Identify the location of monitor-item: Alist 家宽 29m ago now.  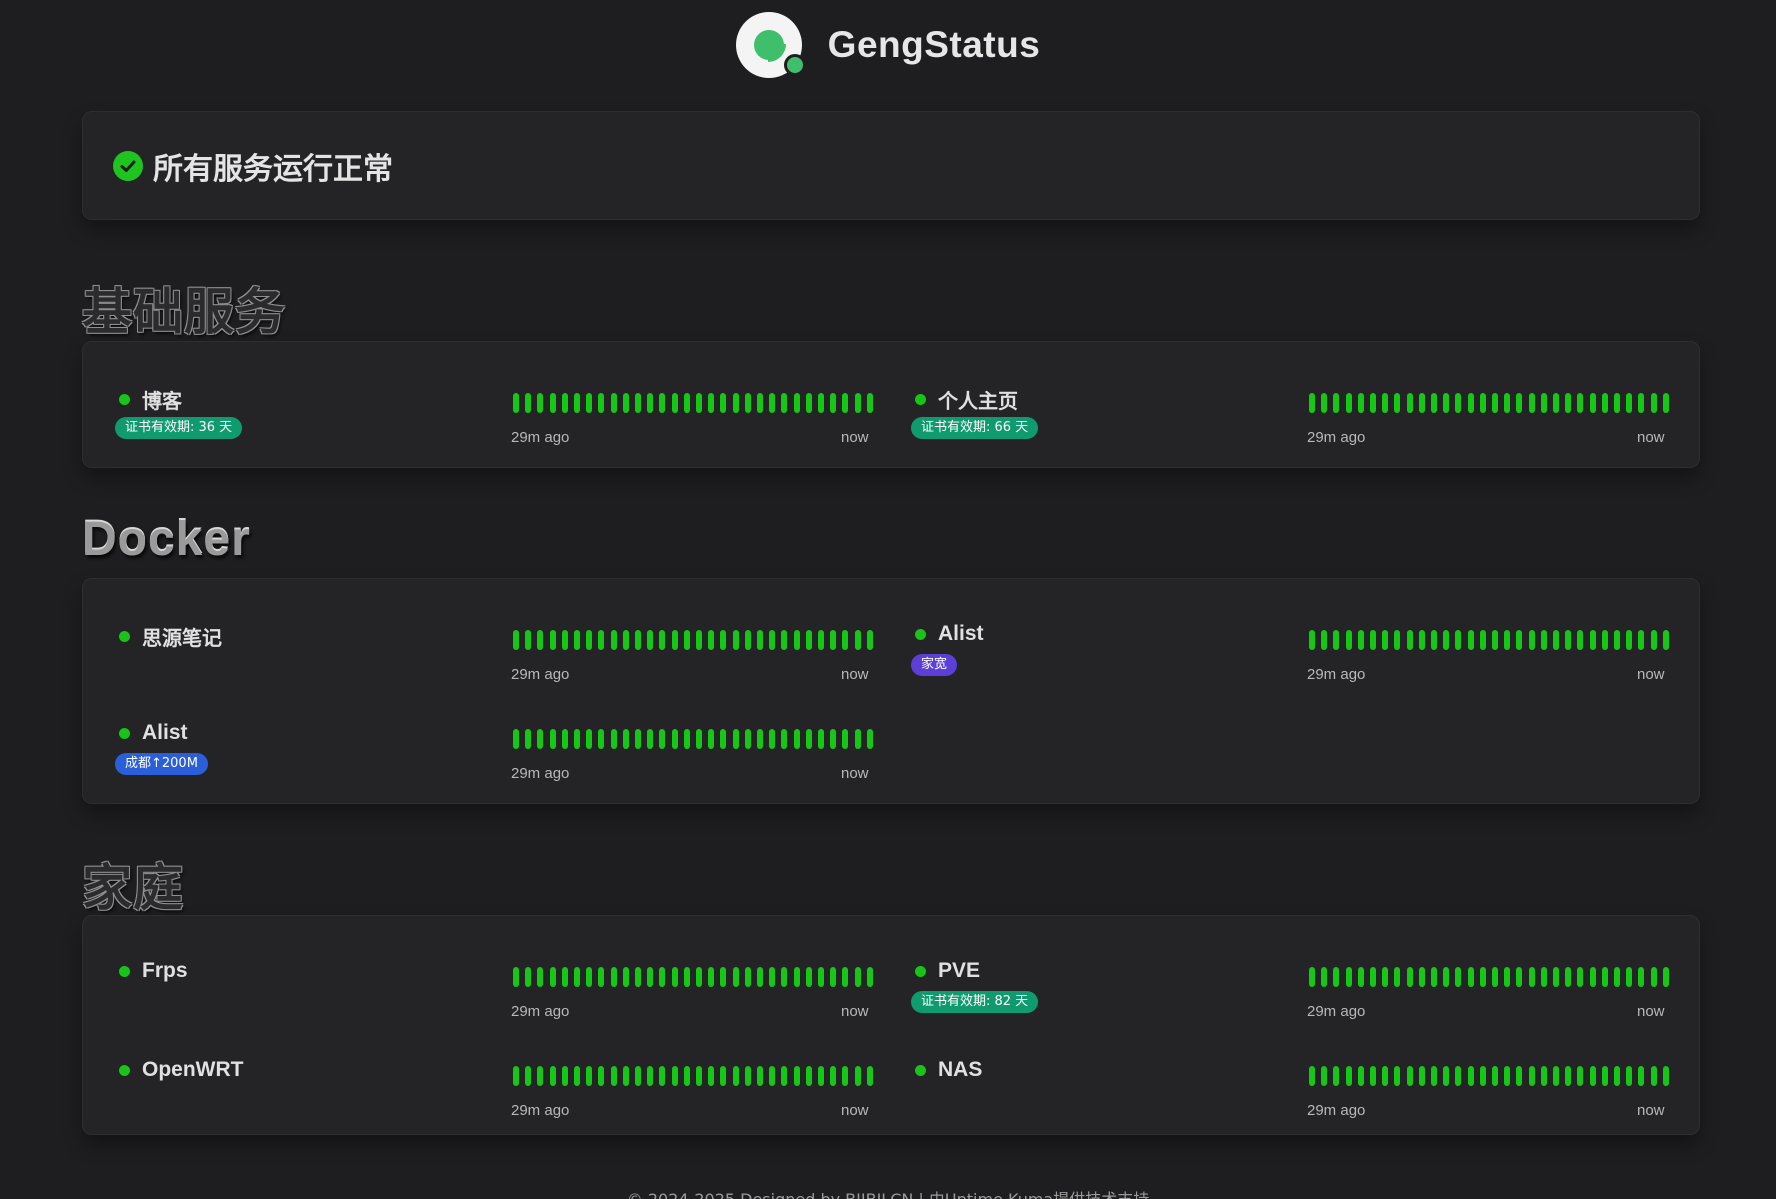
(1274, 659).